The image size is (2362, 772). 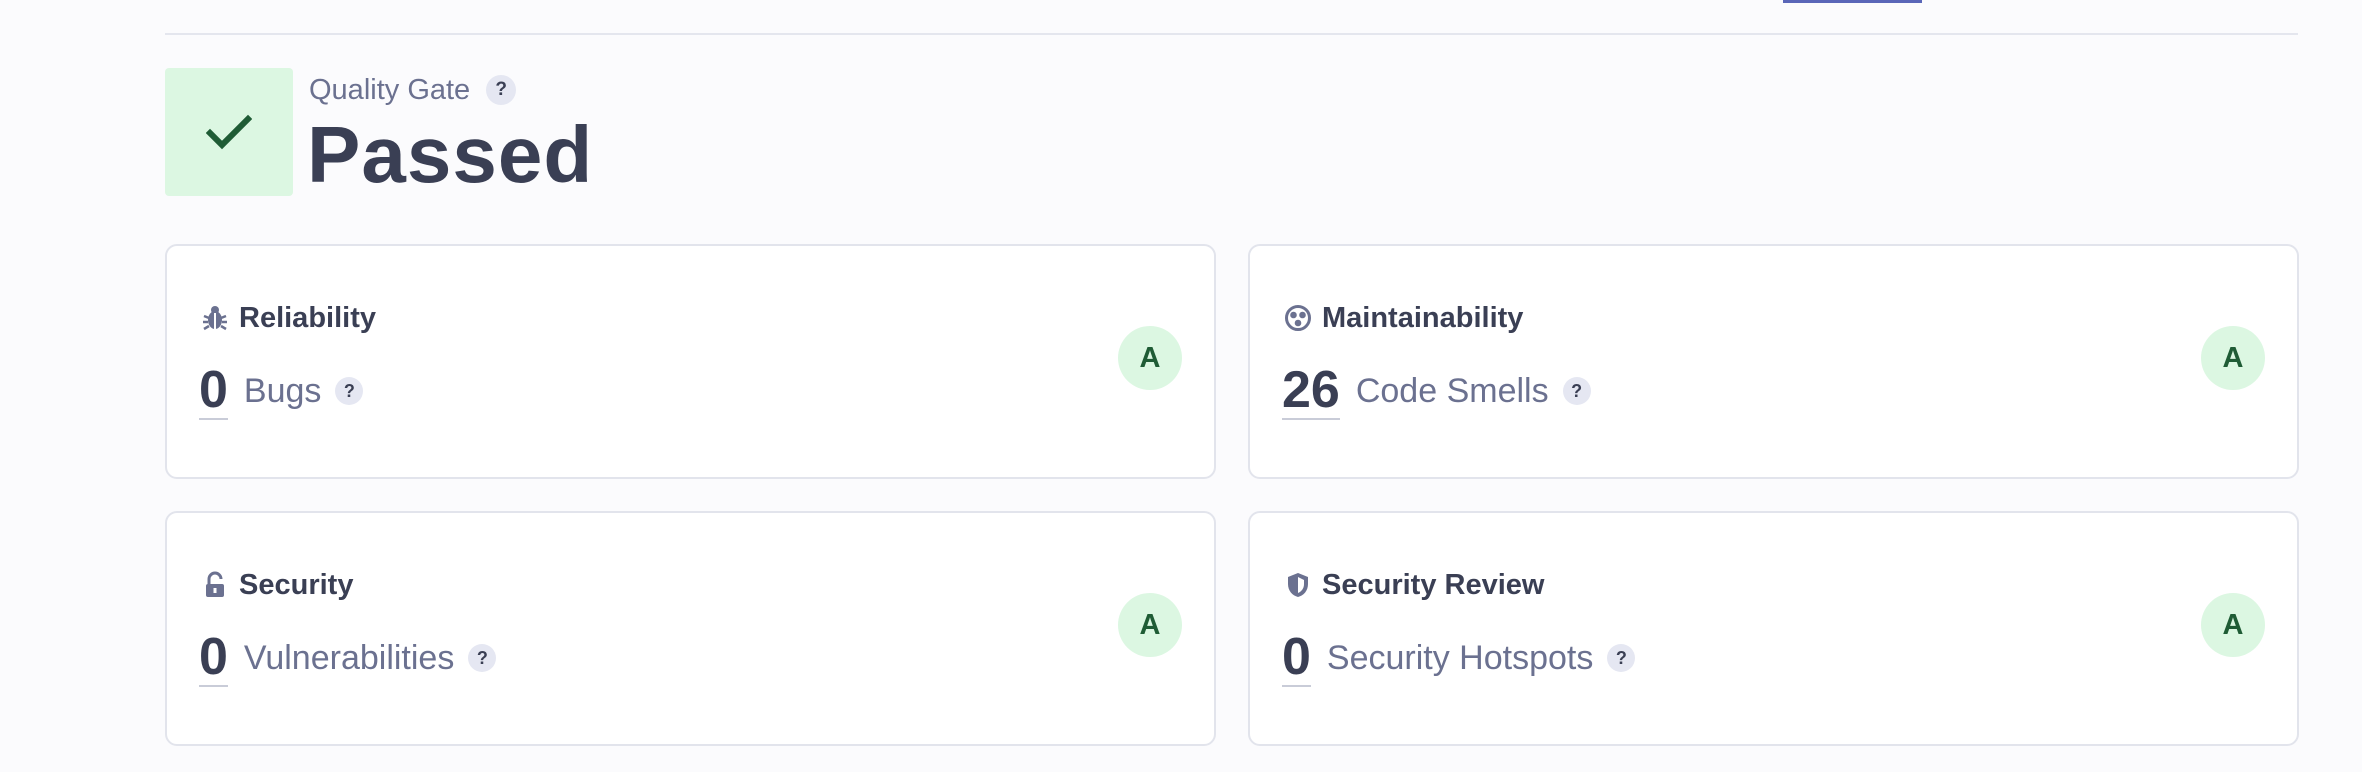 I want to click on metric-label: Security Hotspots, so click(x=1460, y=657).